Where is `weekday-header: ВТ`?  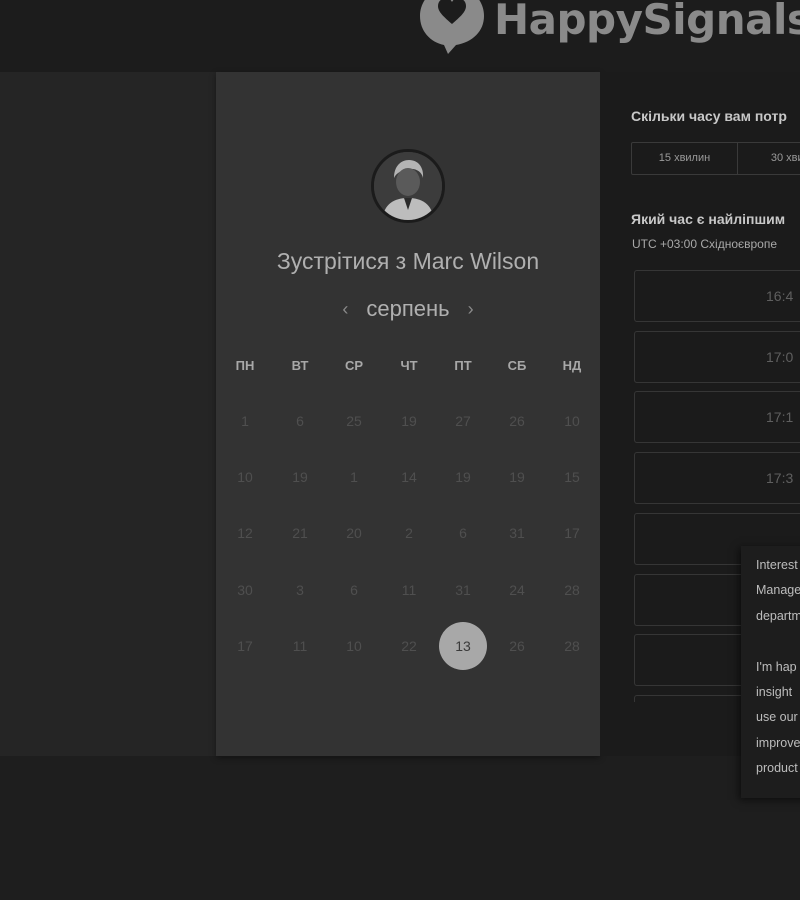
weekday-header: ВТ is located at coordinates (300, 365).